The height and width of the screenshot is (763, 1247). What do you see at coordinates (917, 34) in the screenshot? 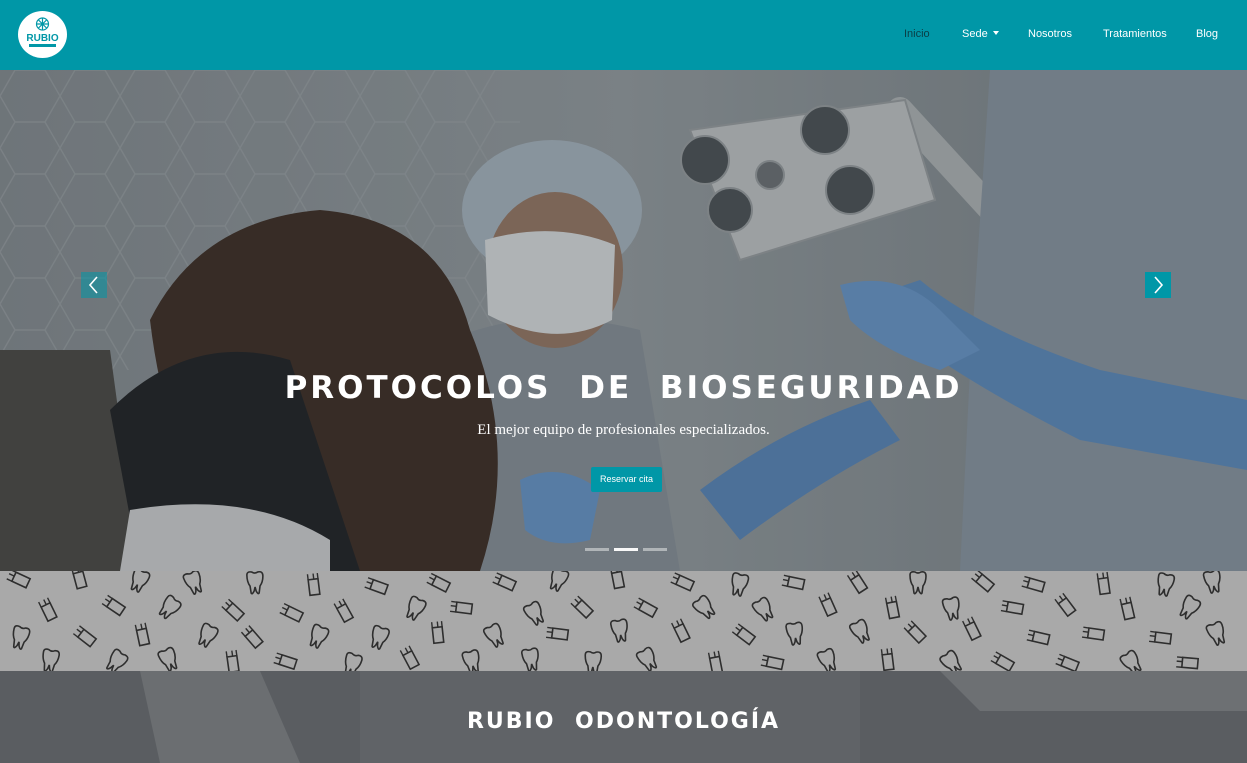
I see `nav-inicio: Inicio` at bounding box center [917, 34].